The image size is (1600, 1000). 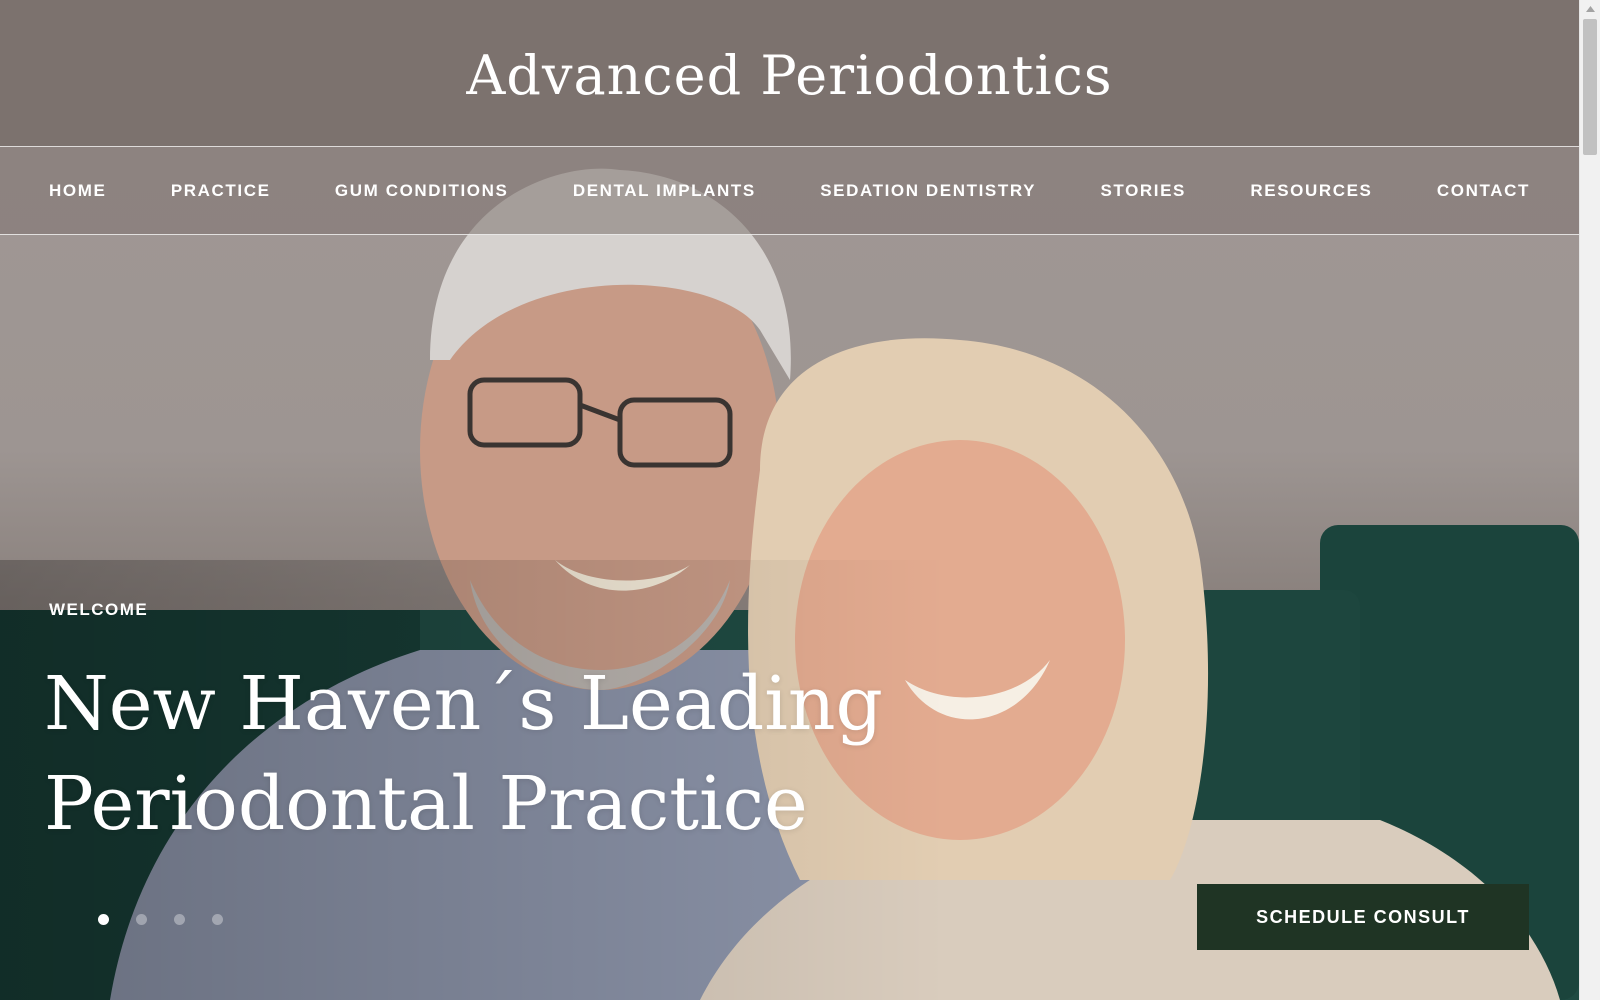 I want to click on nav-item-contact: CONTACT, so click(x=1483, y=191).